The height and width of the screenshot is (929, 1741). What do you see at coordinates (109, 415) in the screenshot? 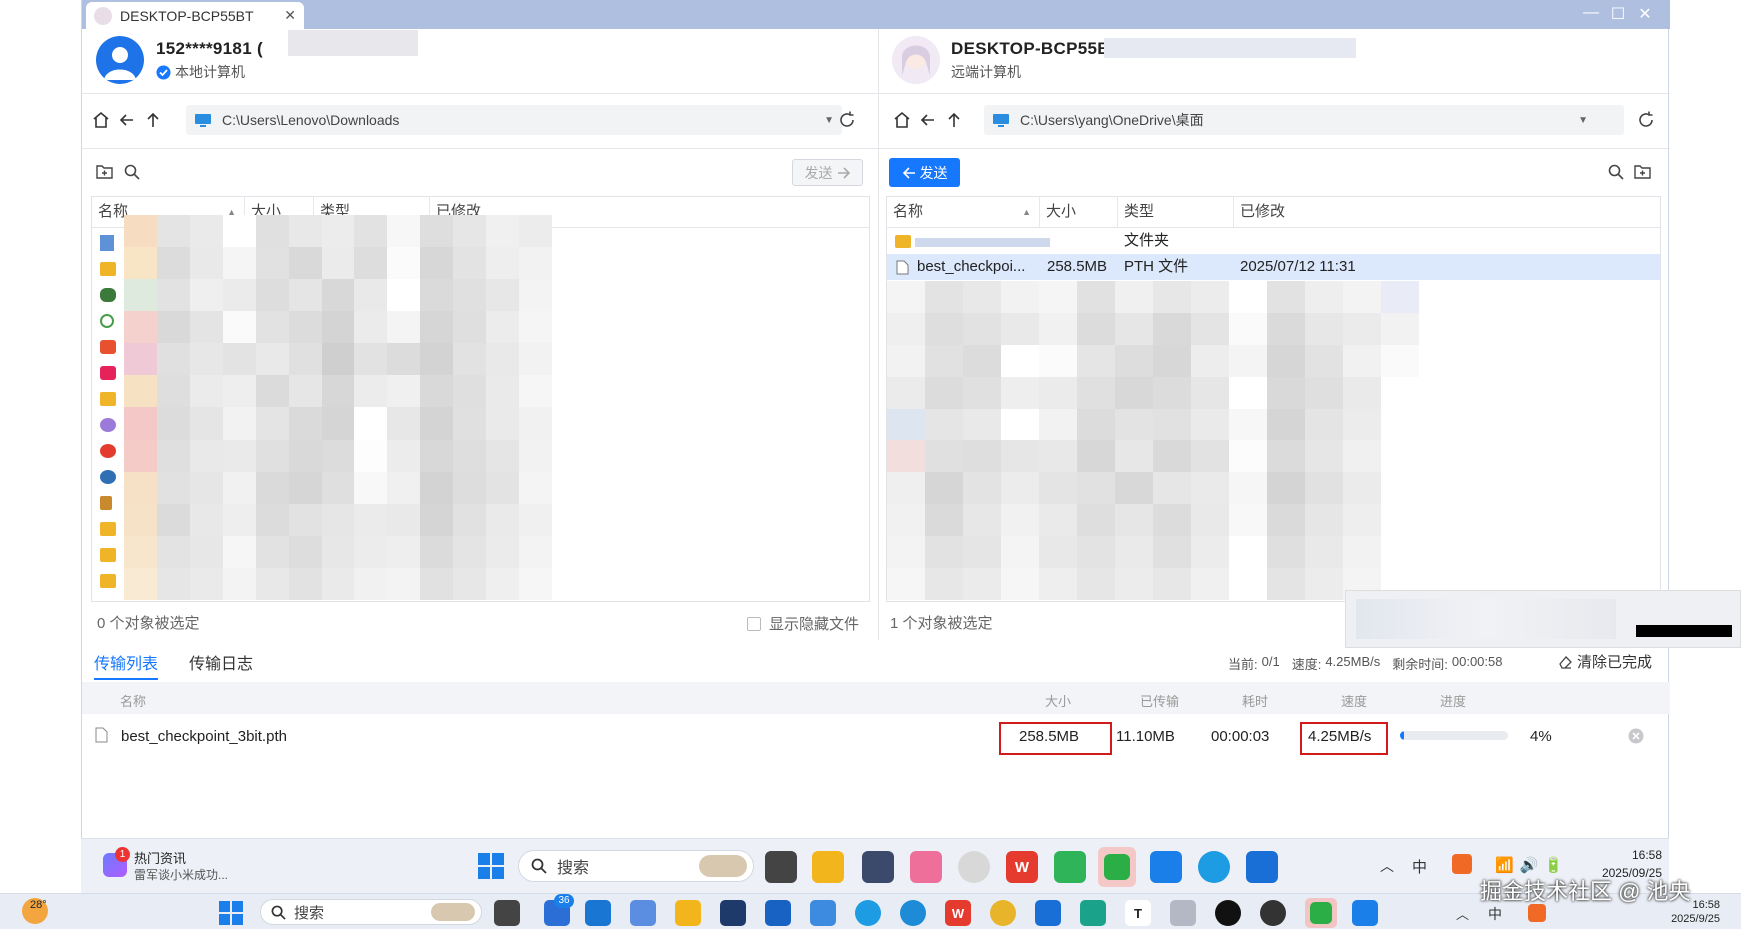
I see `file-icons-column` at bounding box center [109, 415].